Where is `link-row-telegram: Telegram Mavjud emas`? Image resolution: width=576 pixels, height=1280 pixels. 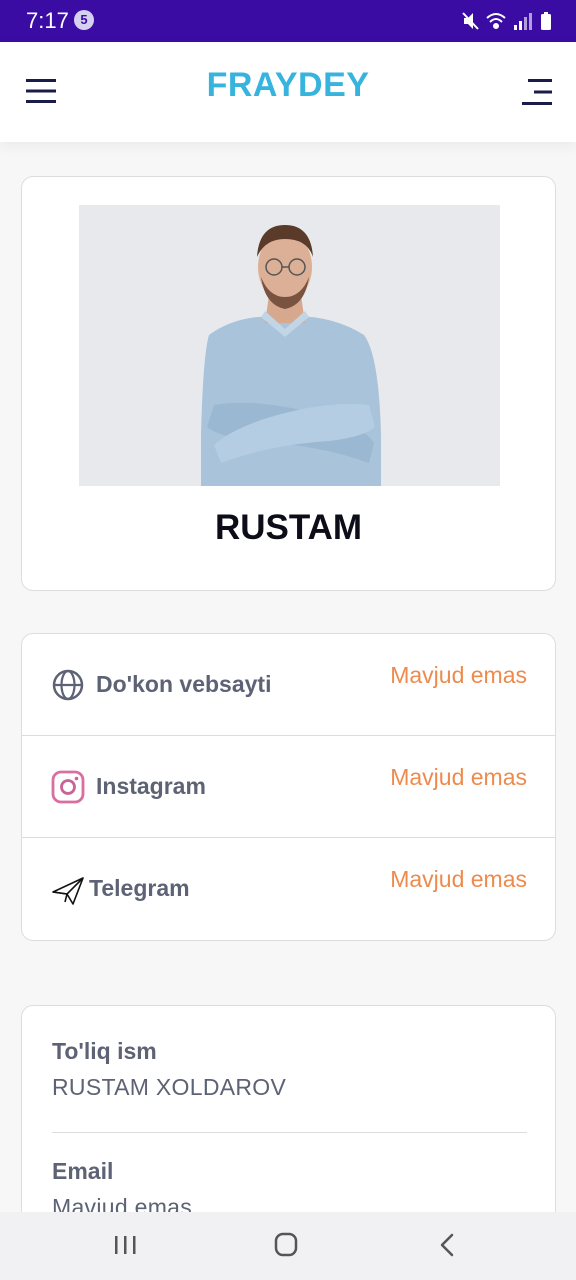 link-row-telegram: Telegram Mavjud emas is located at coordinates (288, 889).